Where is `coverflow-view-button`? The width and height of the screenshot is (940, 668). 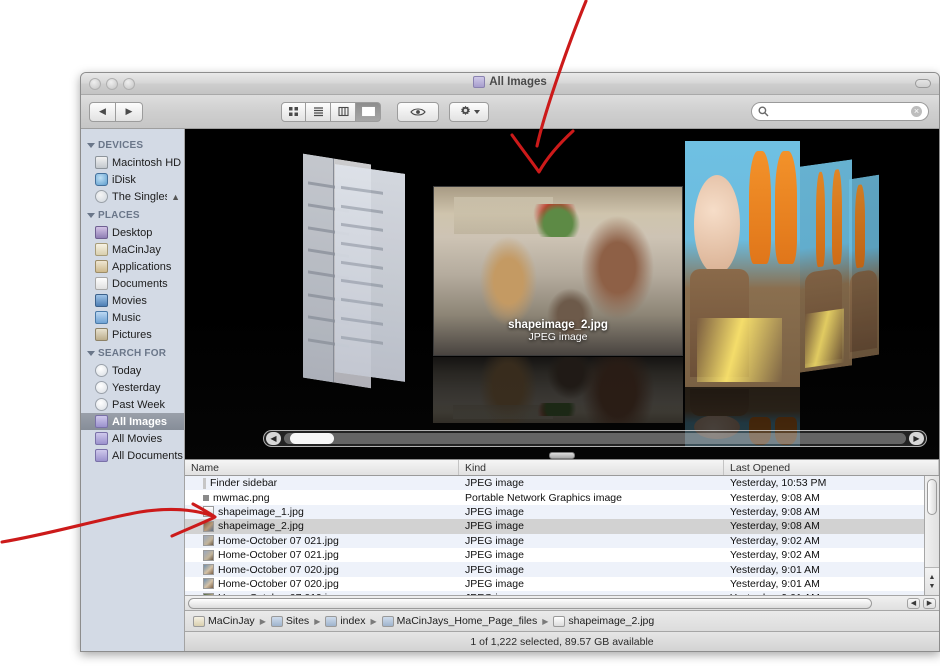 coverflow-view-button is located at coordinates (368, 111).